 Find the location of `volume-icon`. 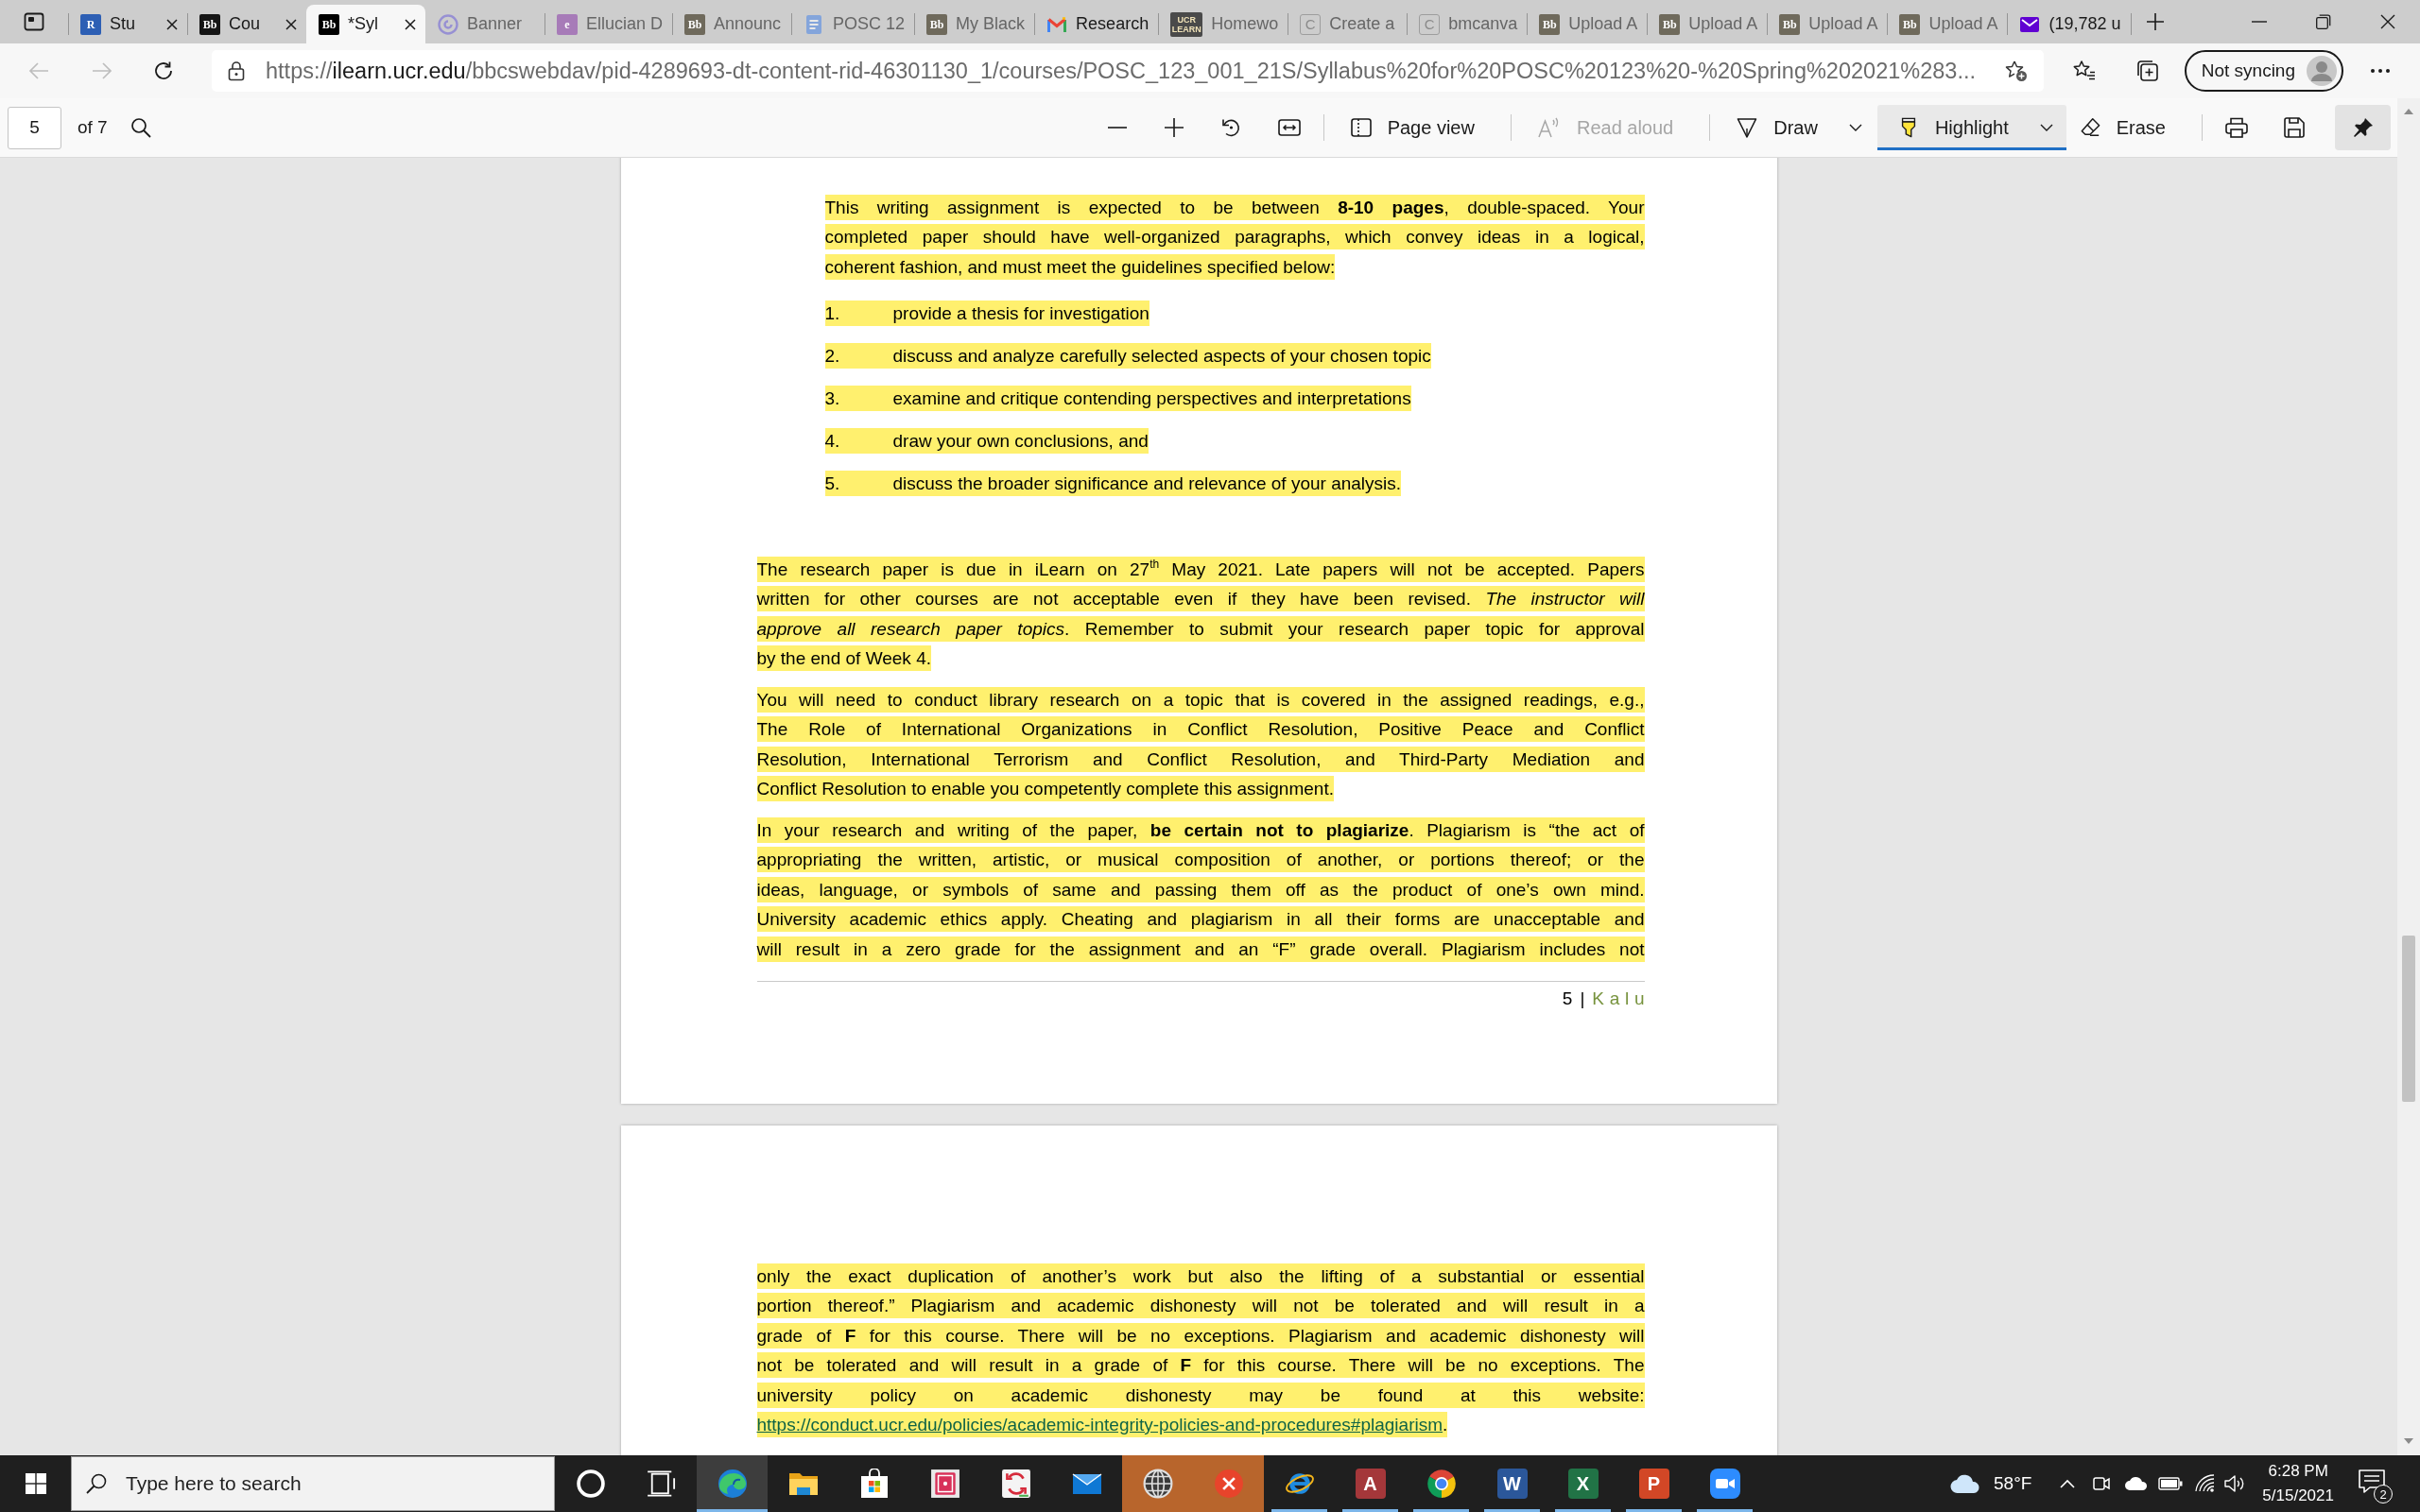

volume-icon is located at coordinates (2235, 1483).